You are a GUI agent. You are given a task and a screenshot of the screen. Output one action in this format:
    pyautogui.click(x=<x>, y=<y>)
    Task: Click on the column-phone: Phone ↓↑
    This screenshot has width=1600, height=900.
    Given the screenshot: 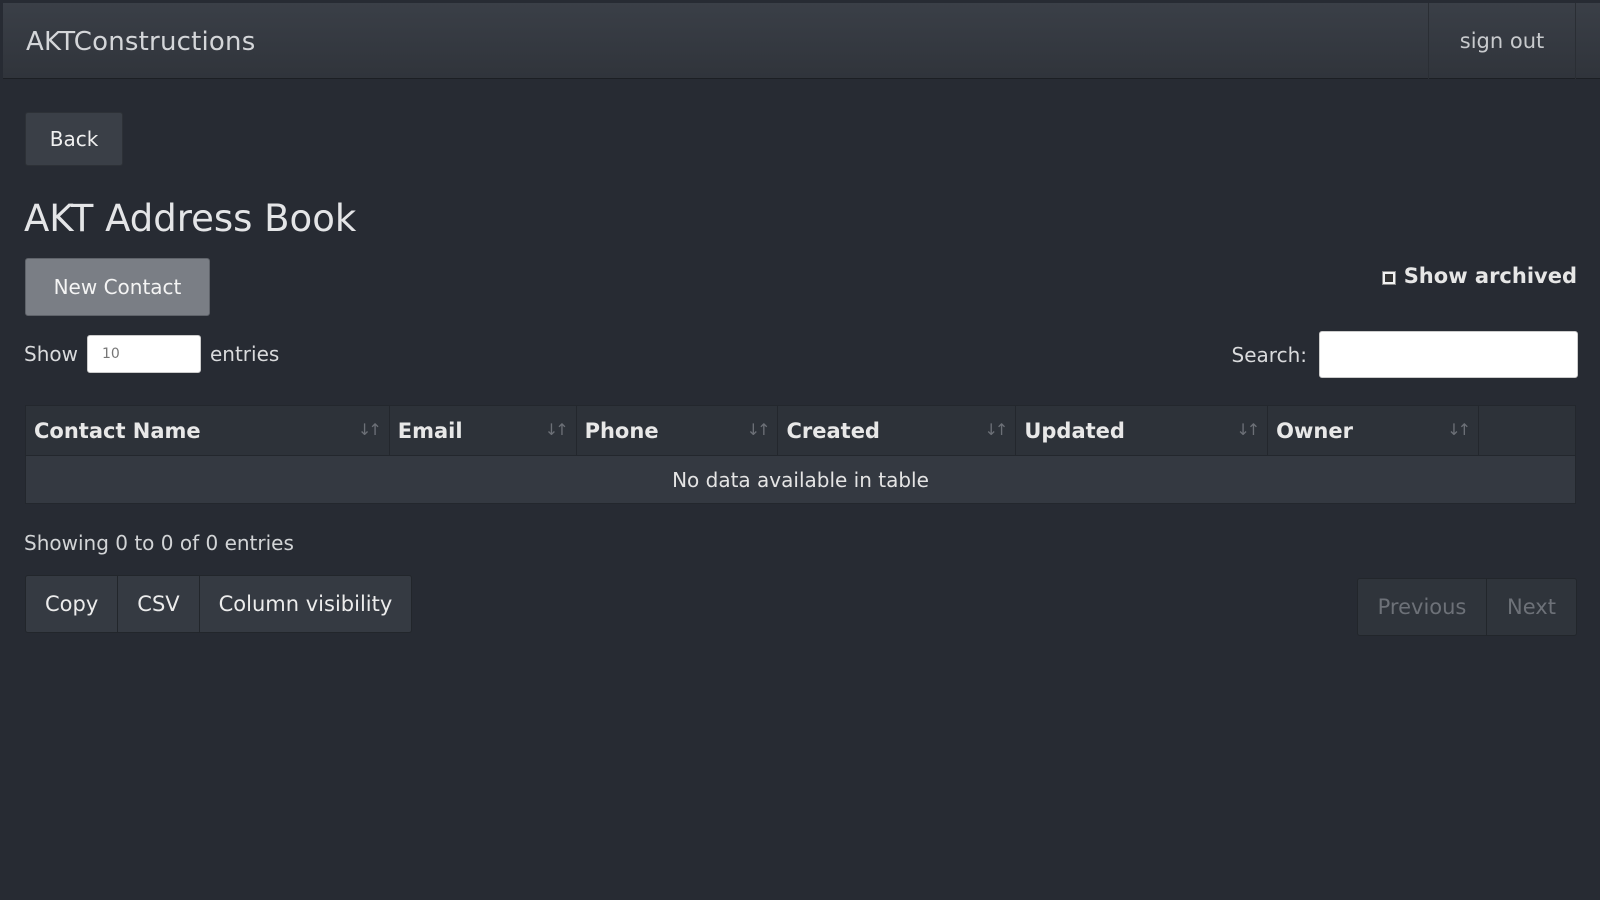 What is the action you would take?
    pyautogui.click(x=677, y=430)
    